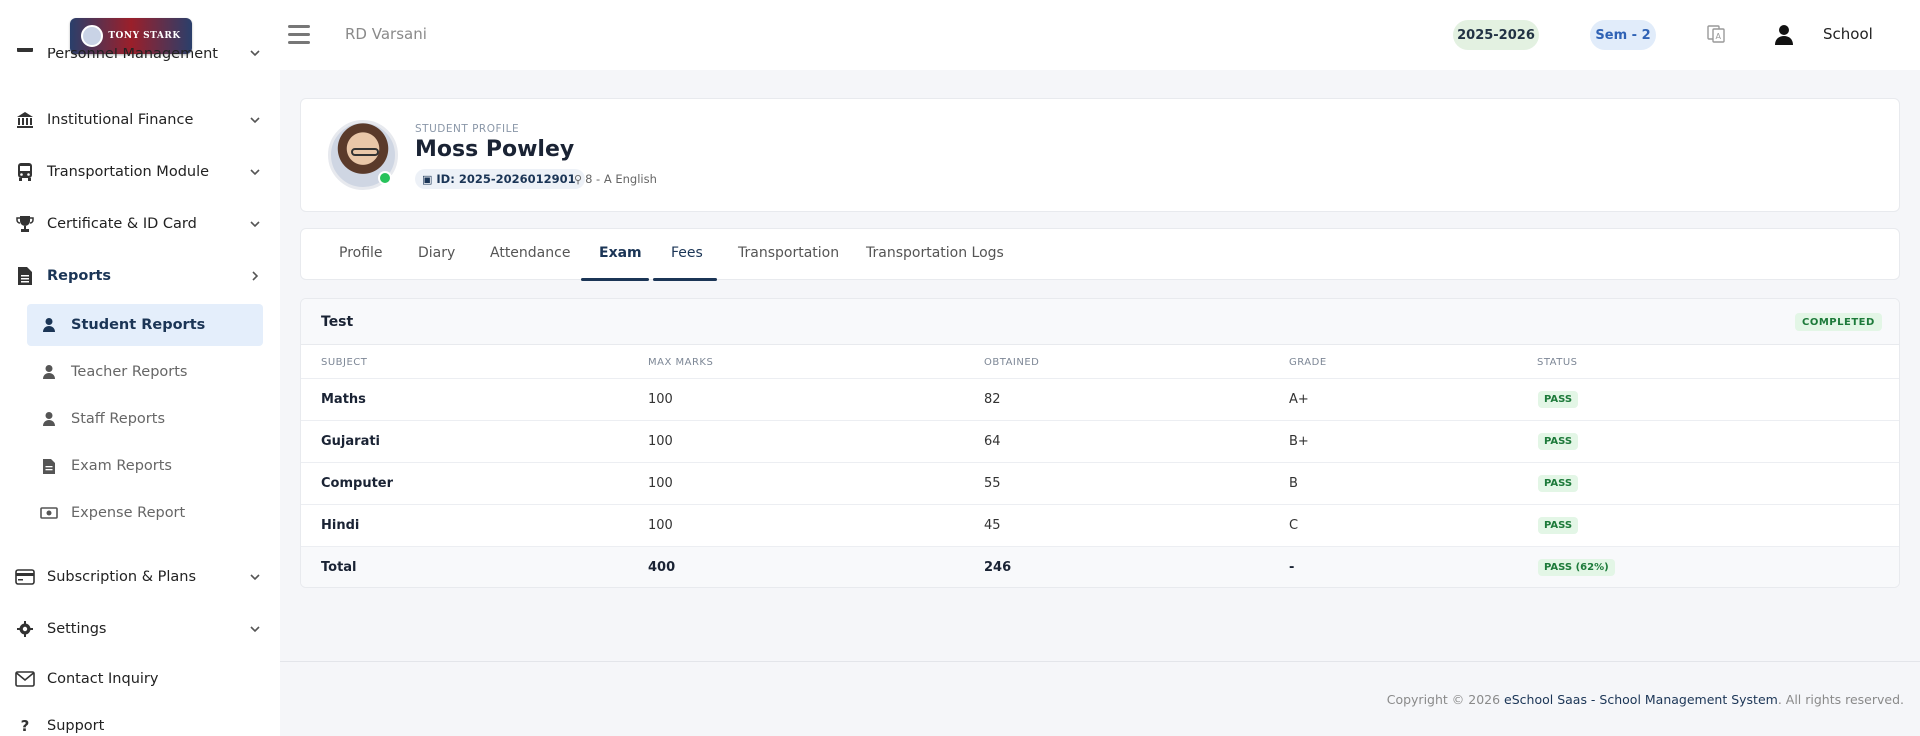 The height and width of the screenshot is (736, 1920). Describe the element at coordinates (25, 629) in the screenshot. I see `gear-icon` at that location.